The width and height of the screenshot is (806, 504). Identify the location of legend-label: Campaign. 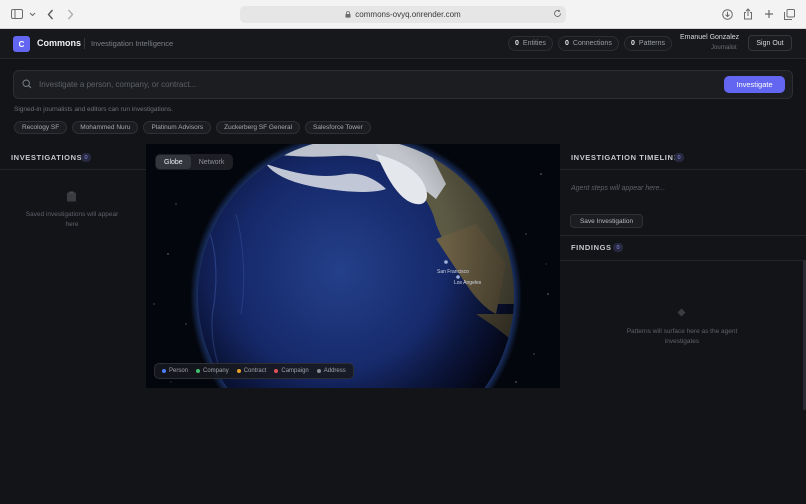
(295, 371).